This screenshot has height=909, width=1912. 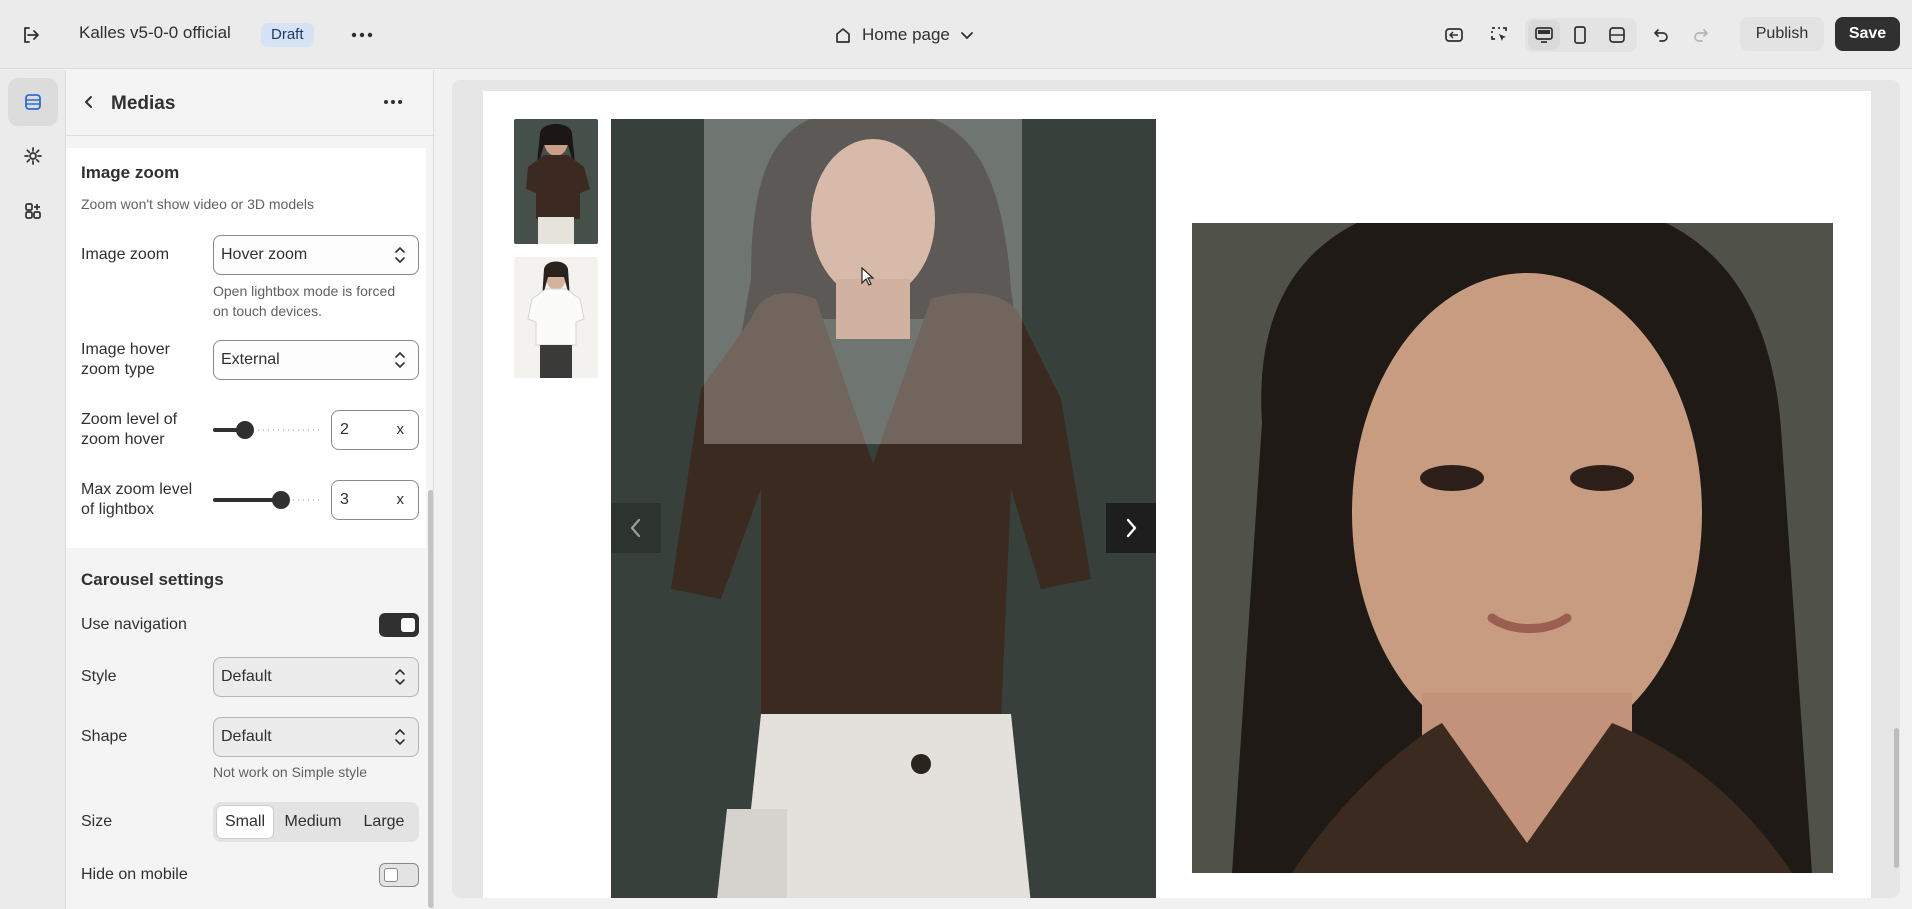 I want to click on hide-mobile-label: Hide on mobile, so click(x=134, y=874).